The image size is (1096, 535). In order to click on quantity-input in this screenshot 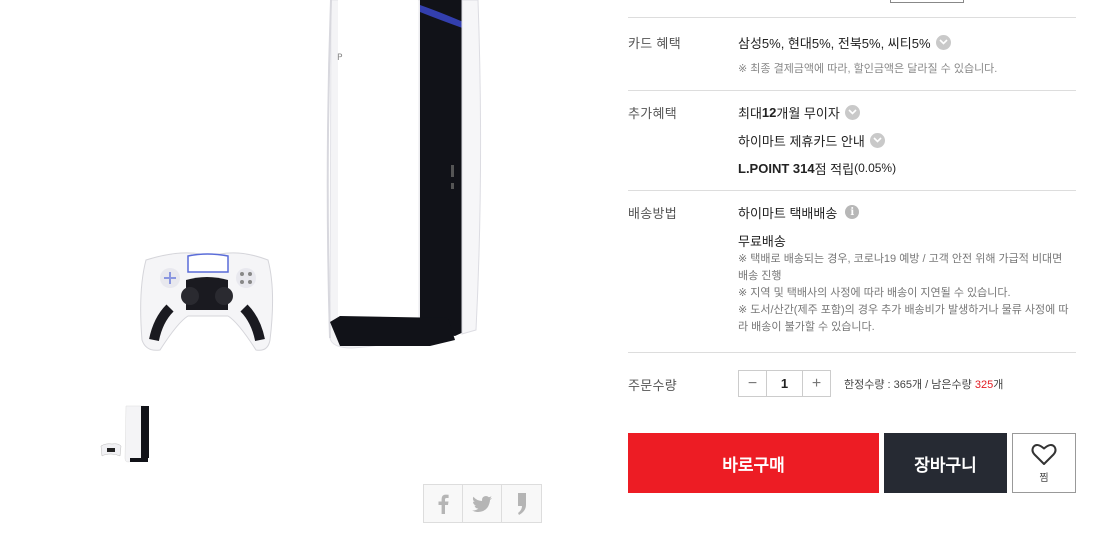, I will do `click(784, 383)`.